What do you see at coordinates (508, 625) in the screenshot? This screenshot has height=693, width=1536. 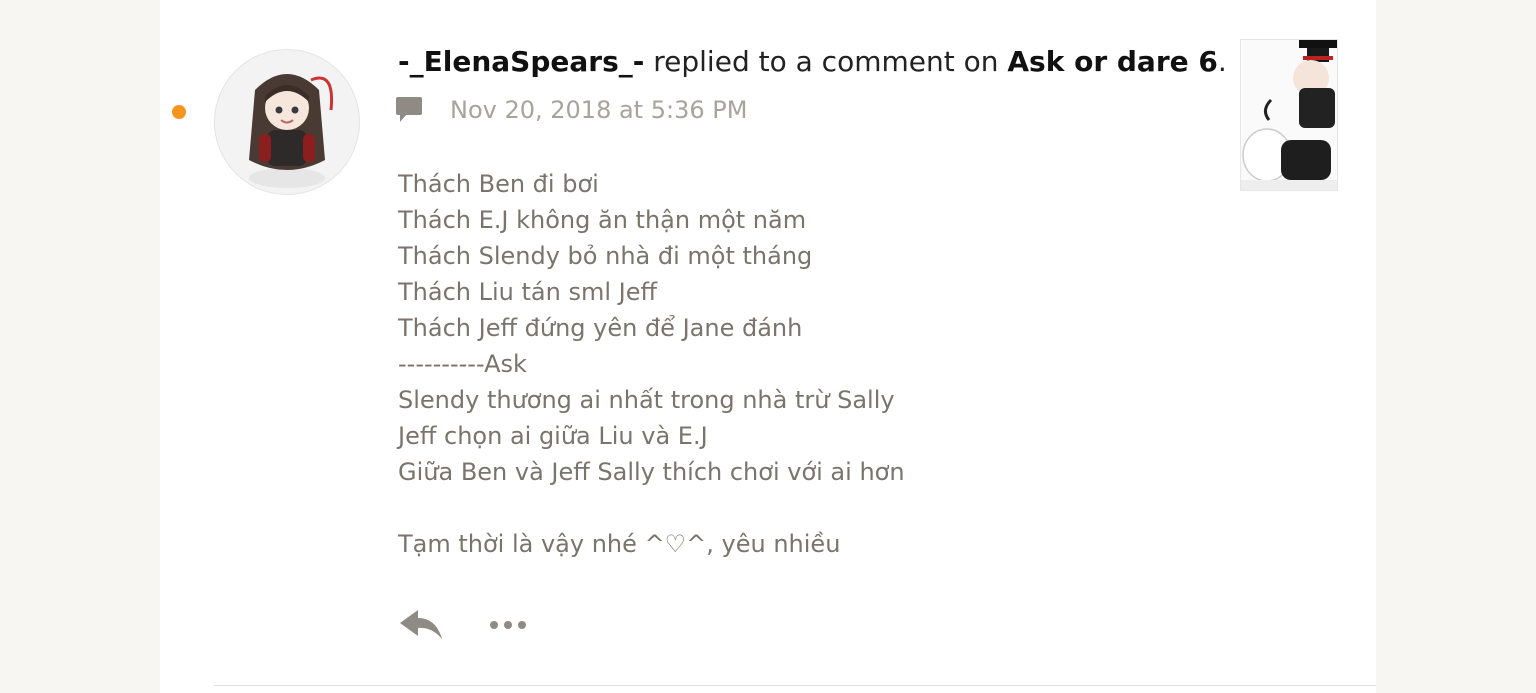 I see `more-options-icon` at bounding box center [508, 625].